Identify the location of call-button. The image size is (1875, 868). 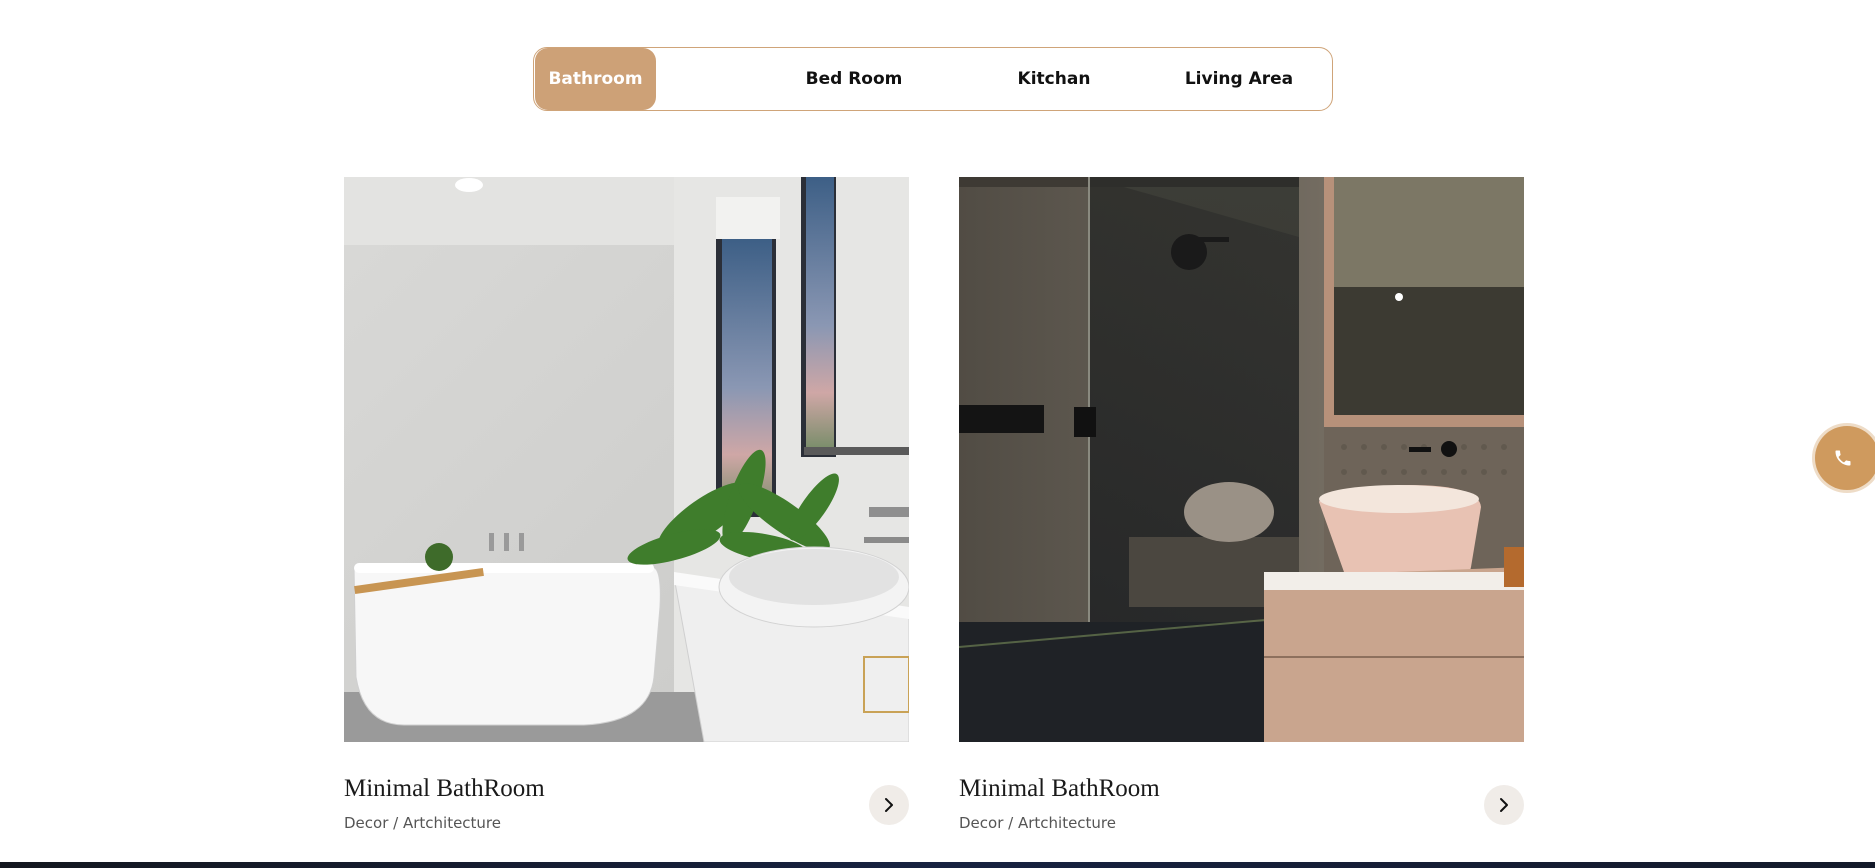
(1845, 458).